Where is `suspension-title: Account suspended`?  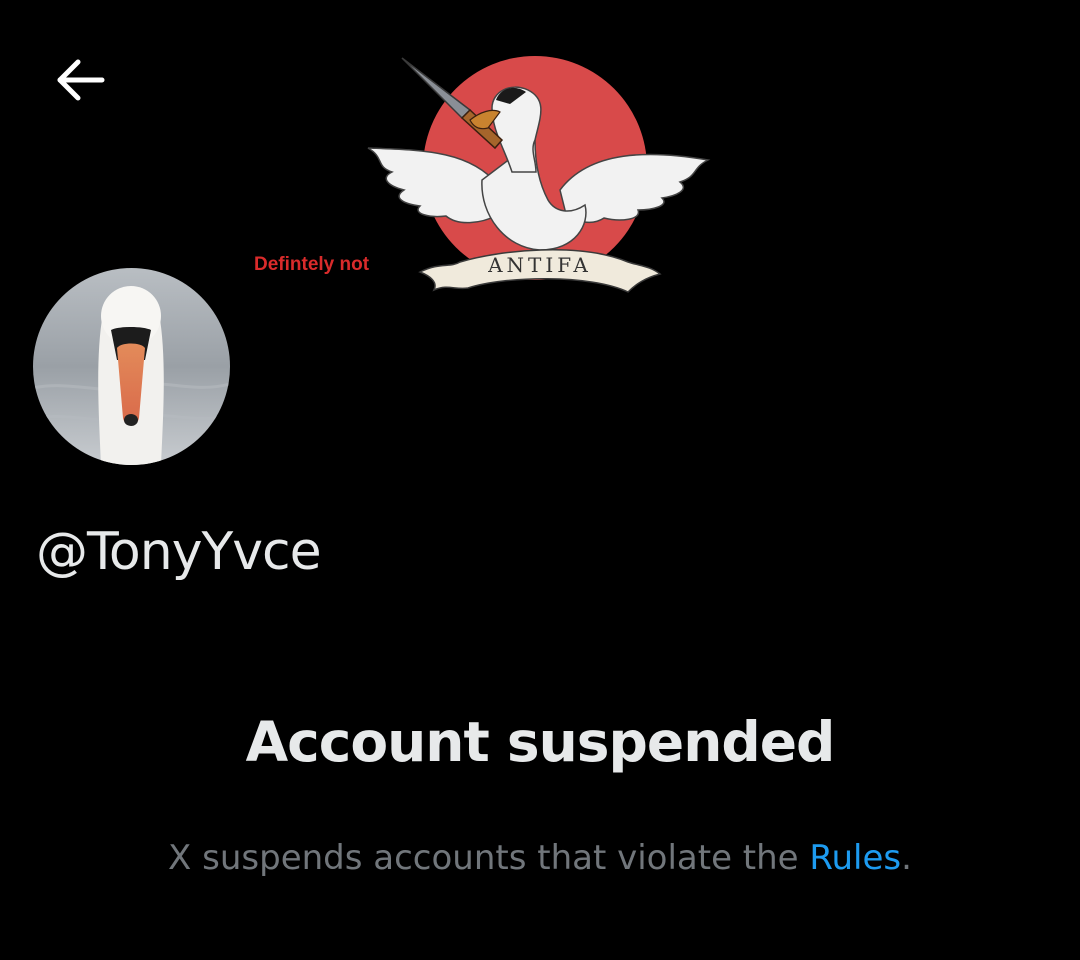 suspension-title: Account suspended is located at coordinates (540, 742).